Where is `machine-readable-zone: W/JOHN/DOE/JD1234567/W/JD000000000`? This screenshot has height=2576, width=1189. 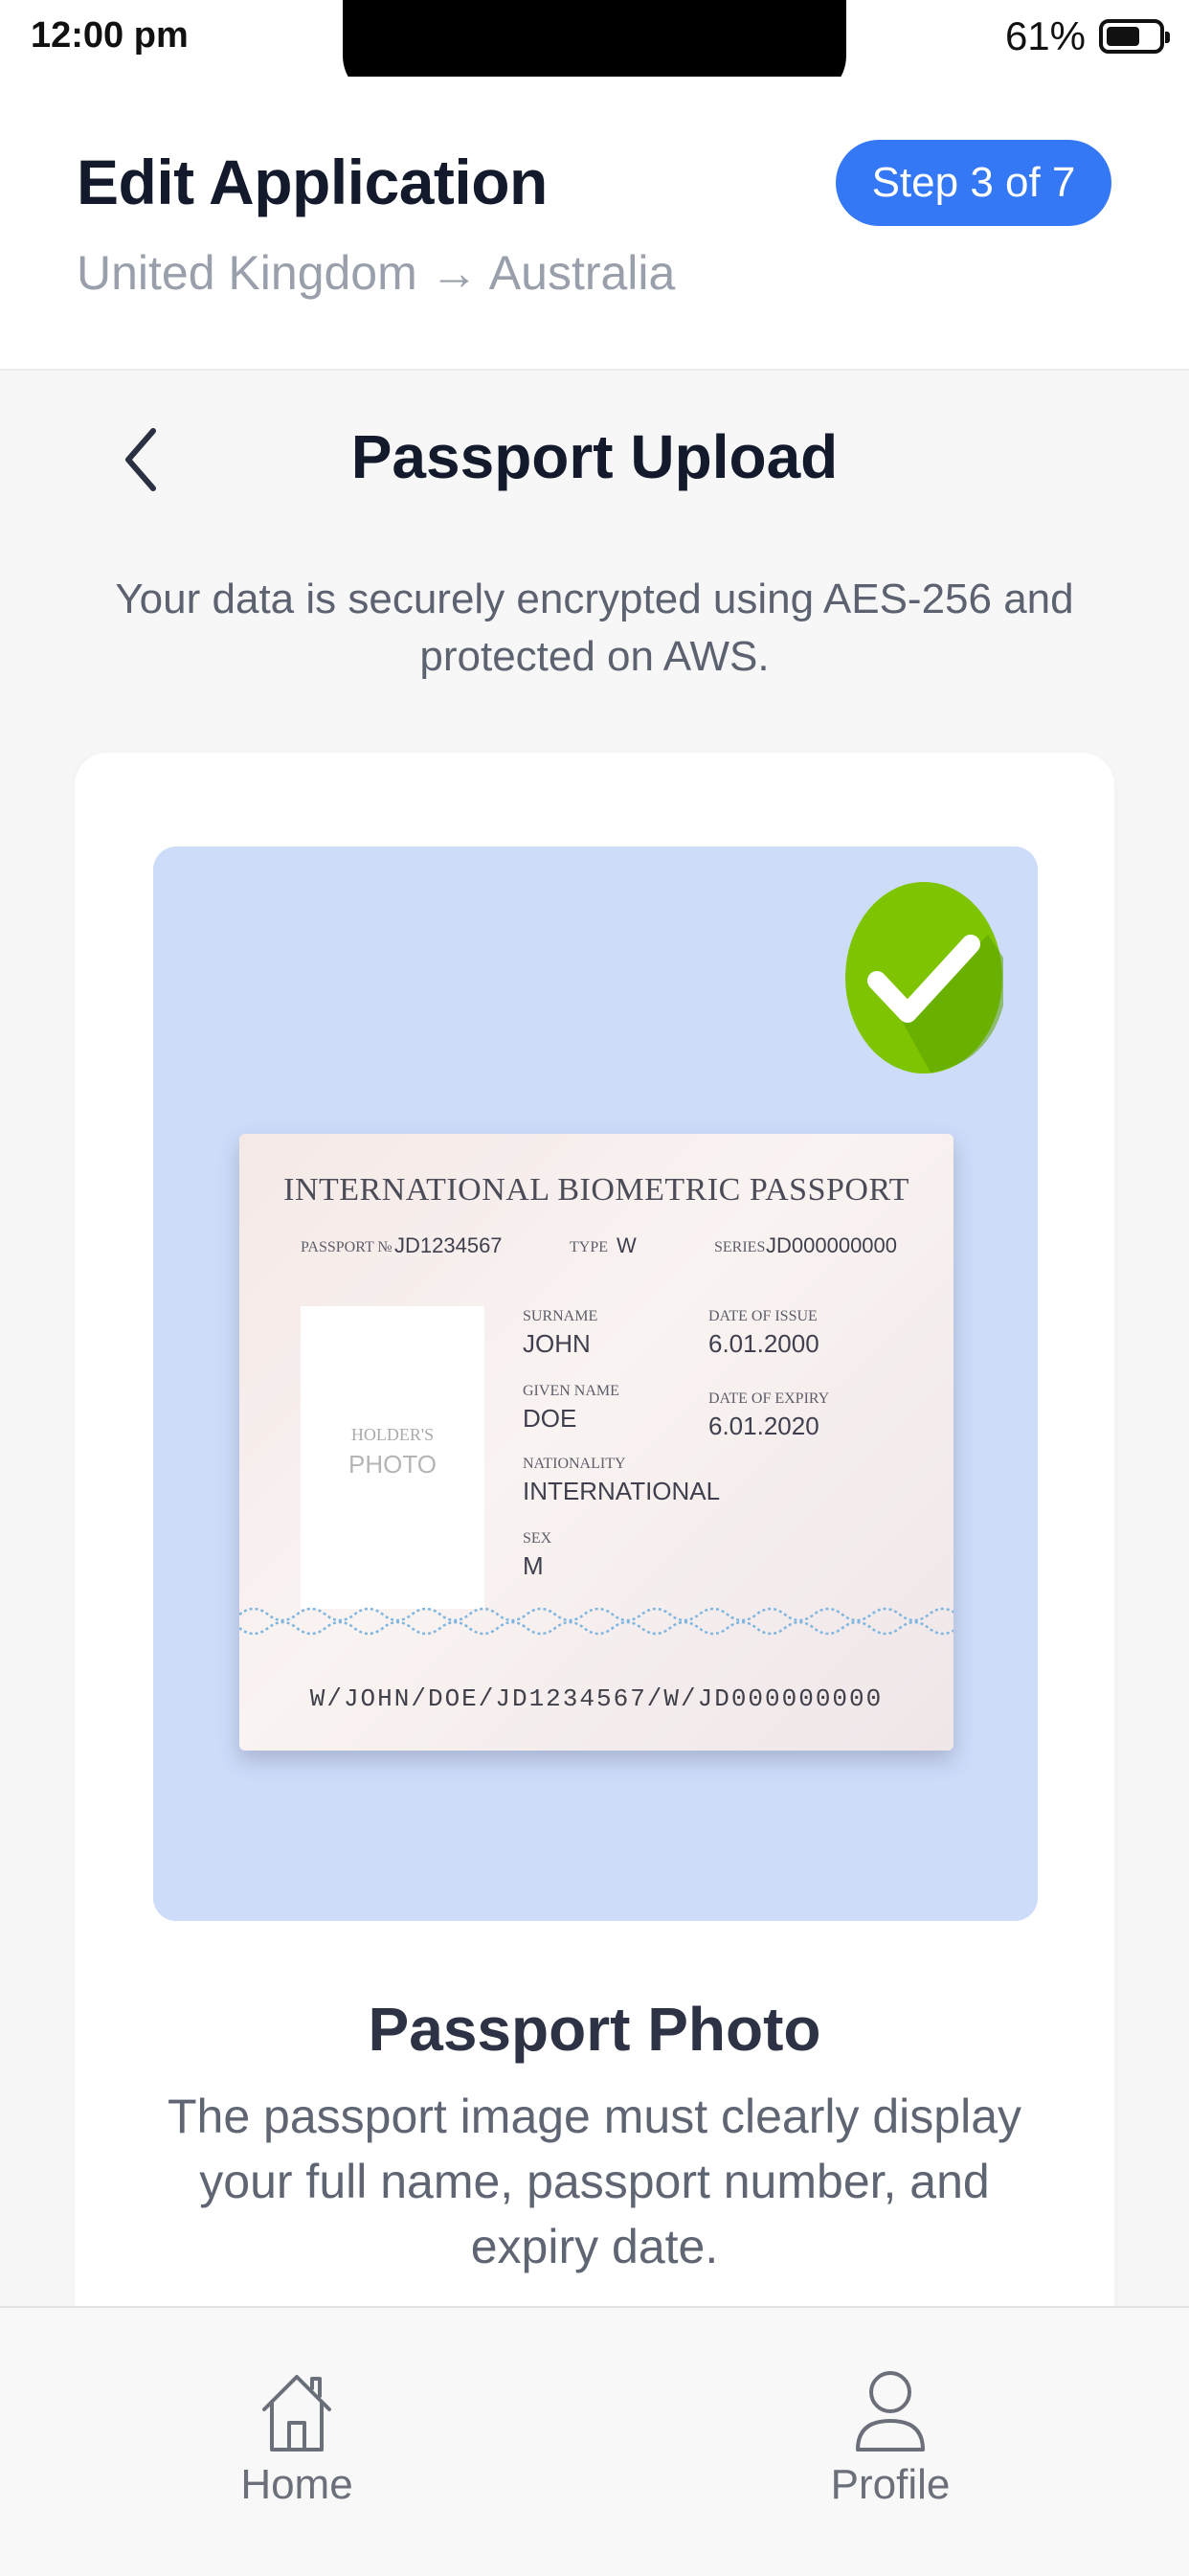 machine-readable-zone: W/JOHN/DOE/JD1234567/W/JD000000000 is located at coordinates (596, 1698).